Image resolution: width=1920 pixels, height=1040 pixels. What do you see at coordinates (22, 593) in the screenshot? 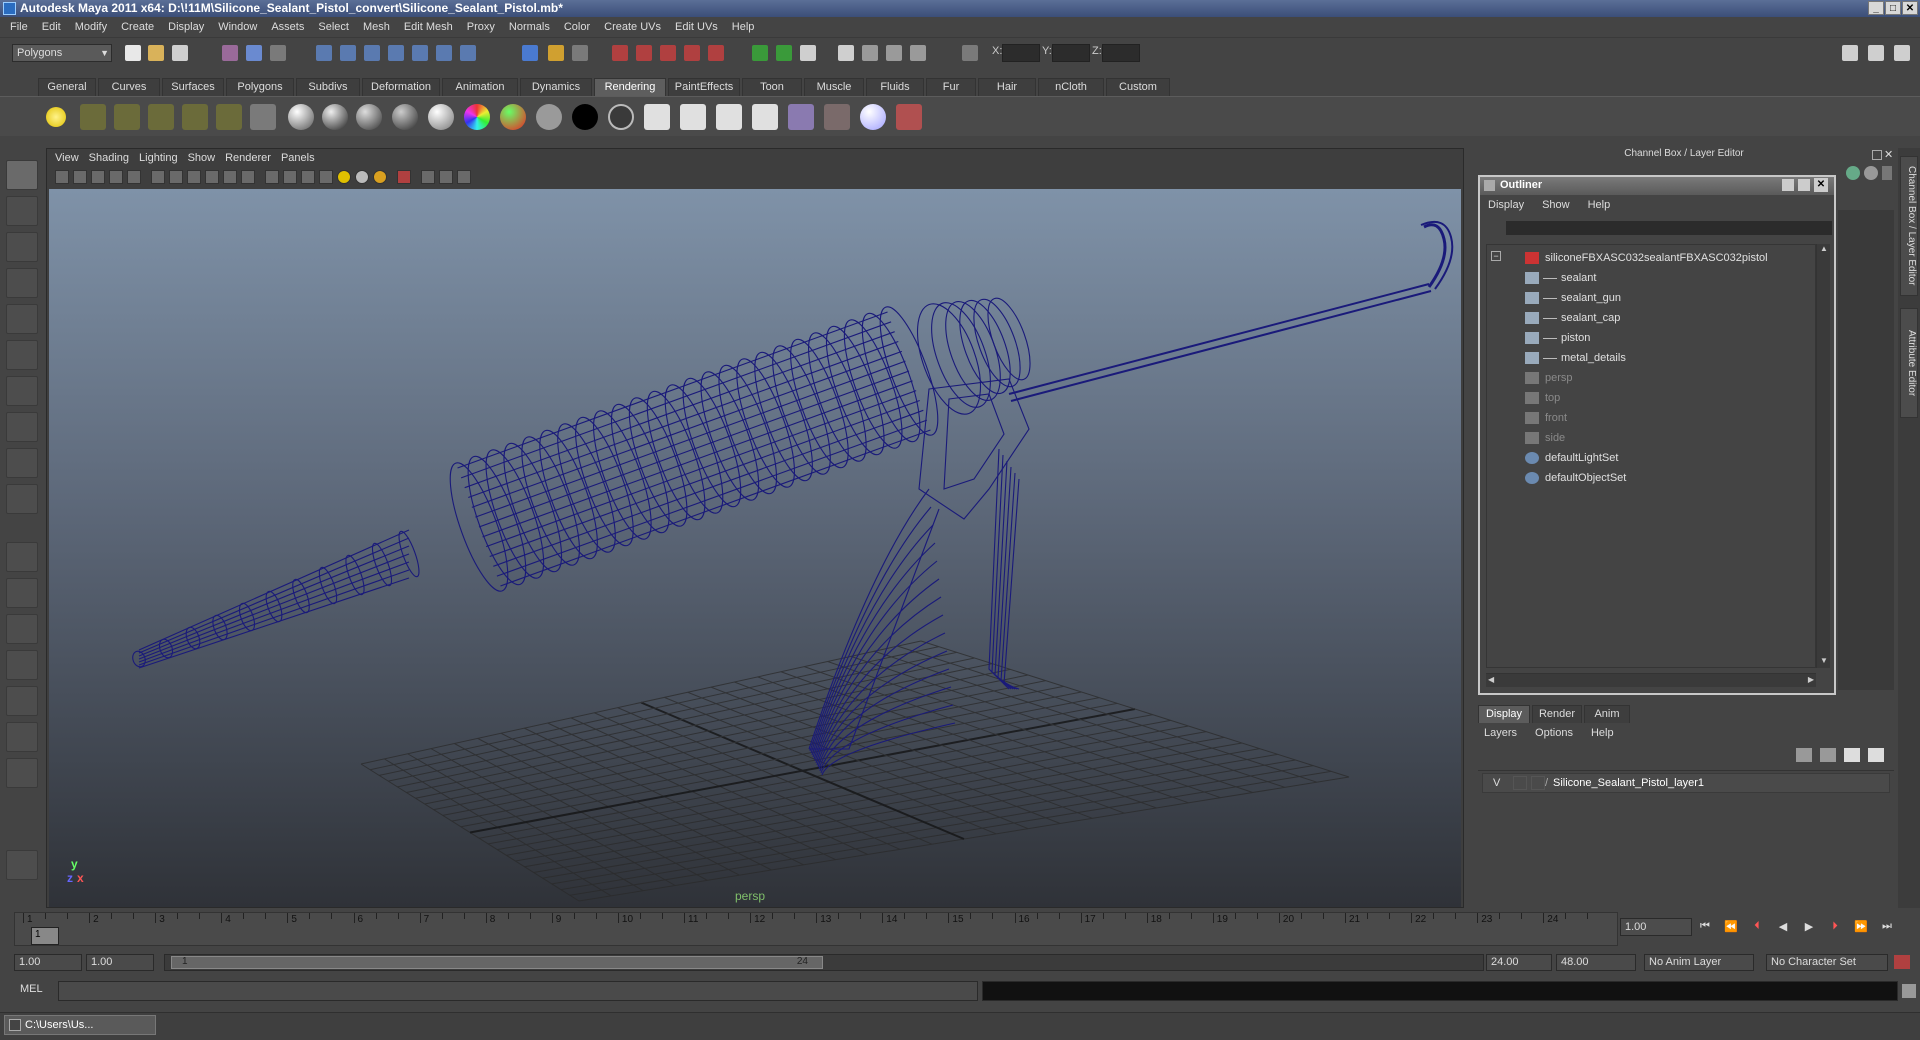
I see `layout-four-pane-icon` at bounding box center [22, 593].